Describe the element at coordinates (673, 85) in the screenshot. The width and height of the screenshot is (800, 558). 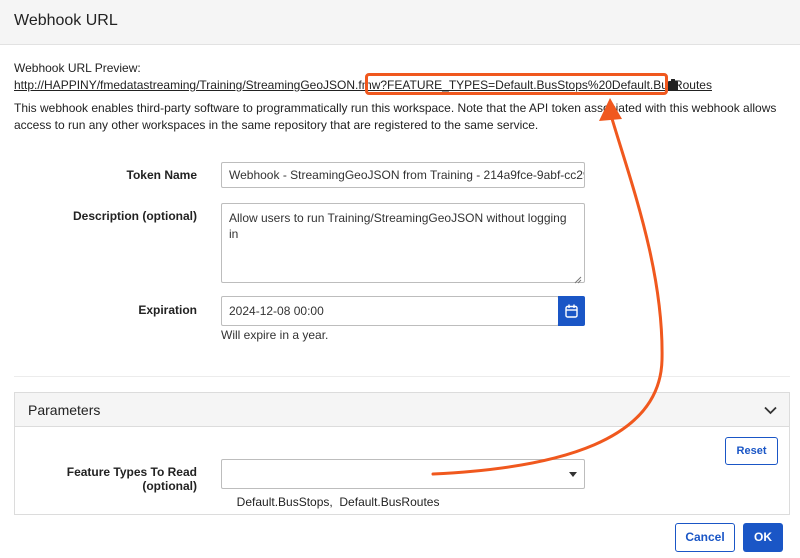
I see `clipboard-icon` at that location.